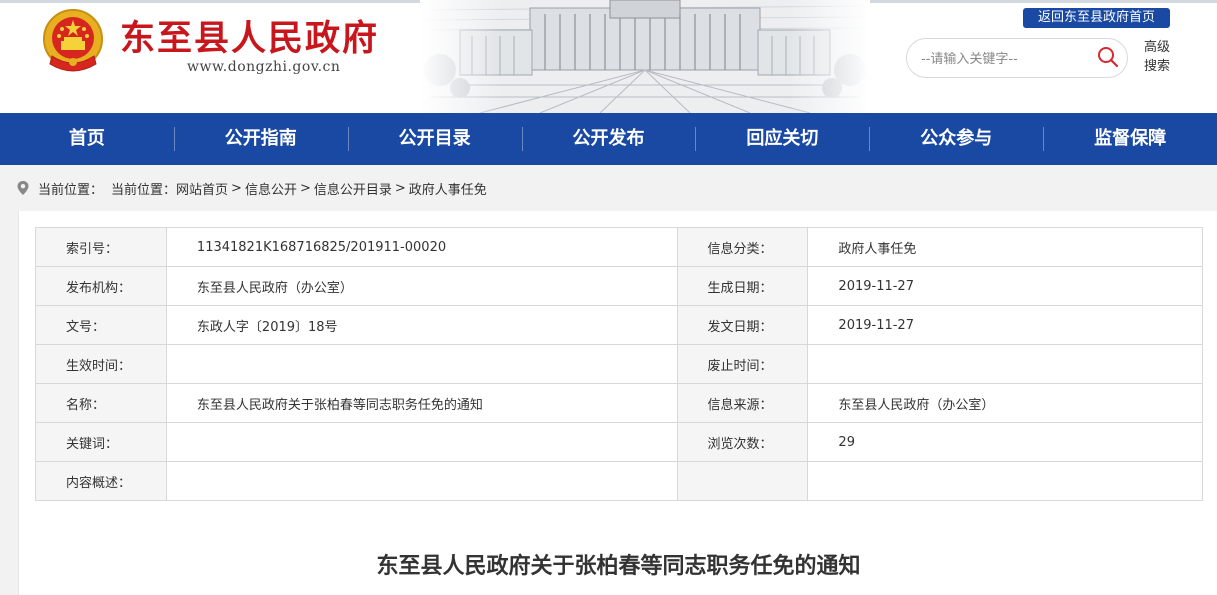 The width and height of the screenshot is (1217, 595). I want to click on breadcrumb-prefix: 当前位置：, so click(71, 190).